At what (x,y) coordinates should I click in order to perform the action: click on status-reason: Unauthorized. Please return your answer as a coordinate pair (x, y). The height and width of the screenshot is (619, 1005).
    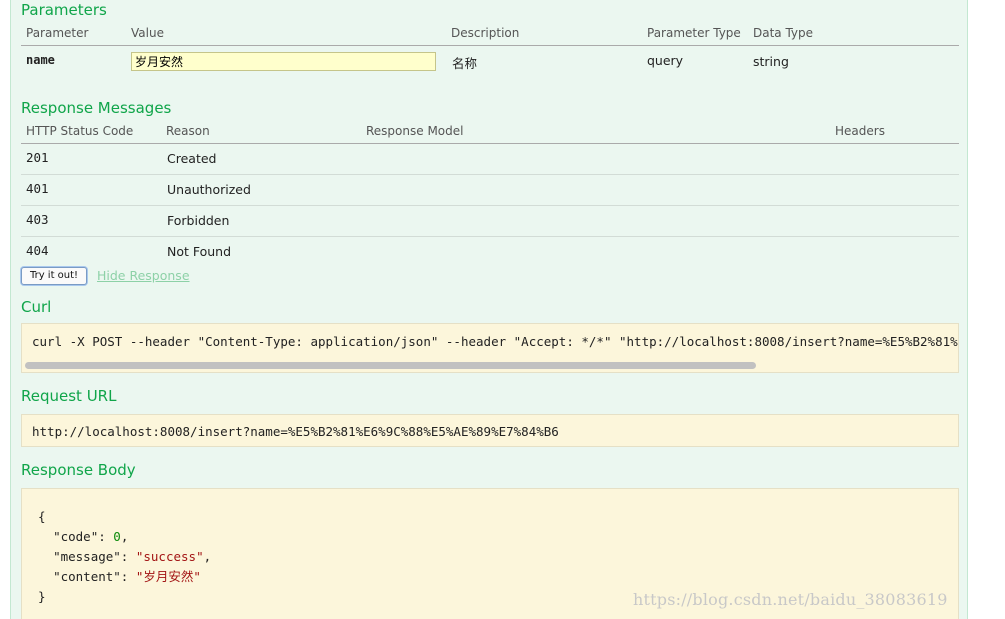
    Looking at the image, I should click on (209, 189).